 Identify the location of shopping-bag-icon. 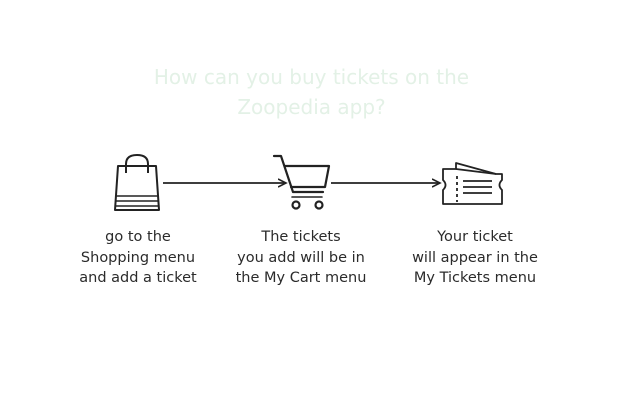
(137, 182).